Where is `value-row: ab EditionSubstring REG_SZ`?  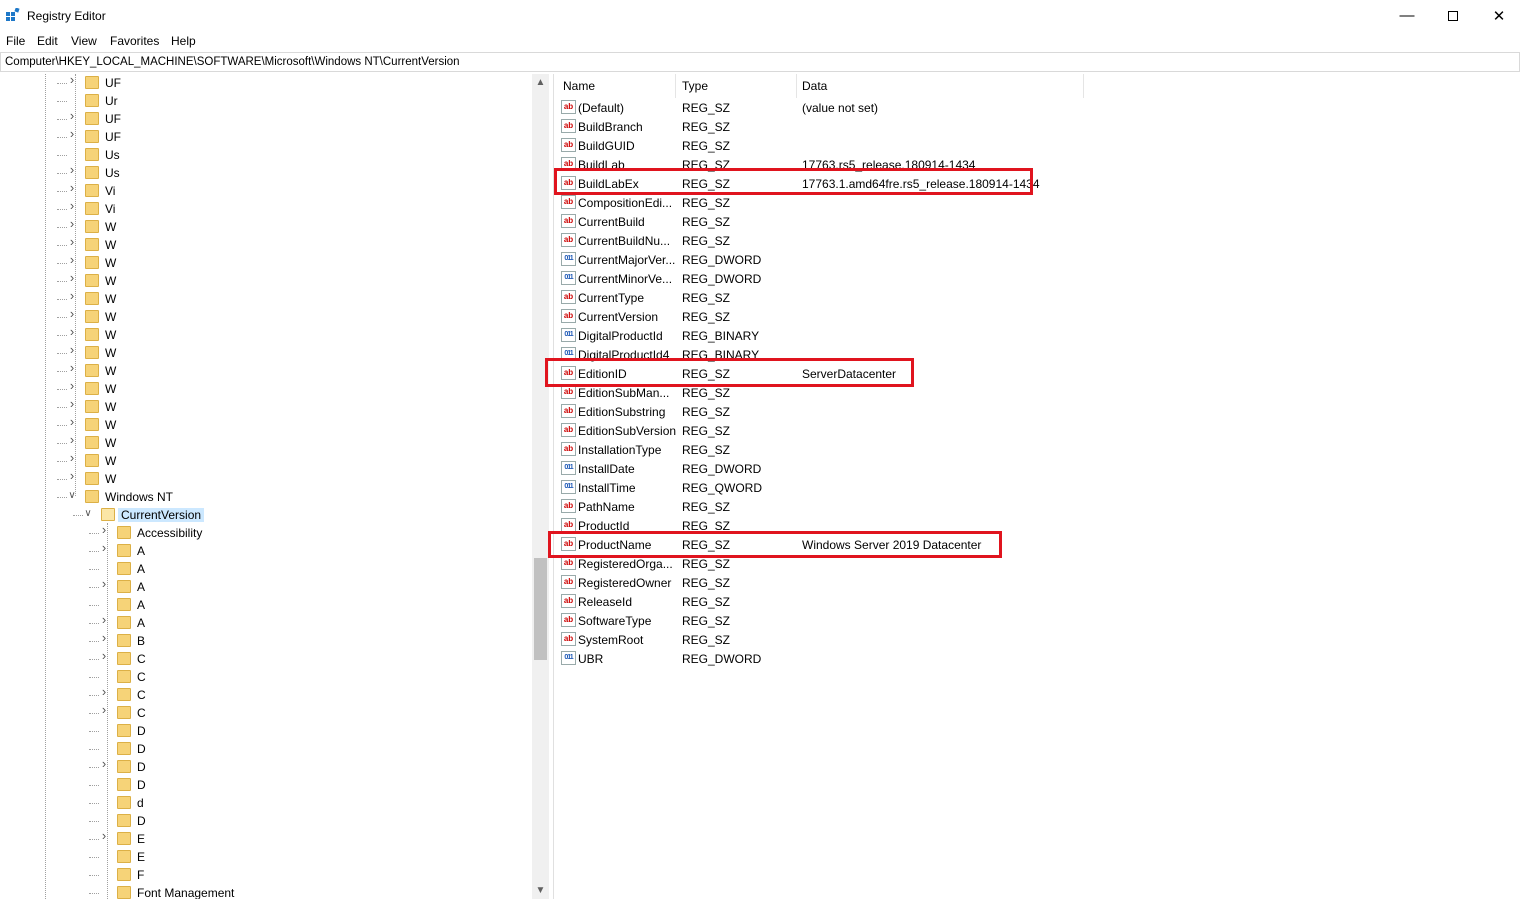 value-row: ab EditionSubstring REG_SZ is located at coordinates (1039, 411).